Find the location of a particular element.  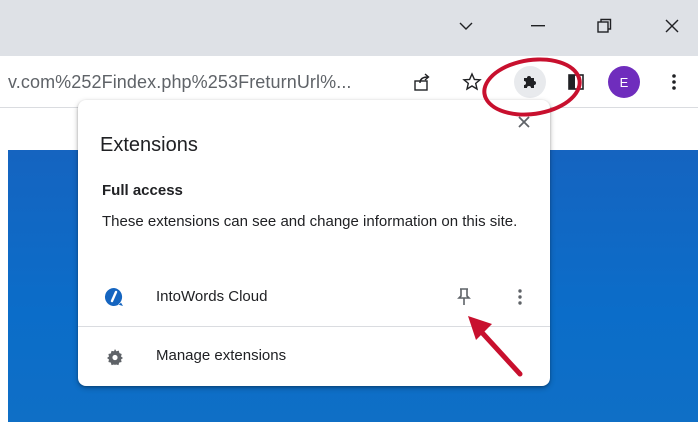

extension-row: IntoWords Cloud is located at coordinates (314, 297).